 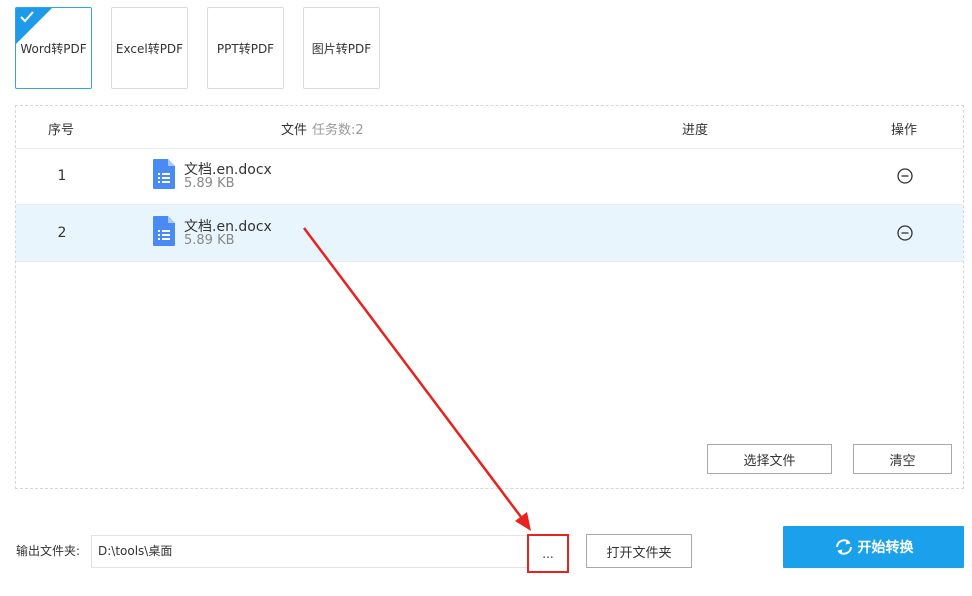 I want to click on row-index: 2, so click(x=62, y=233).